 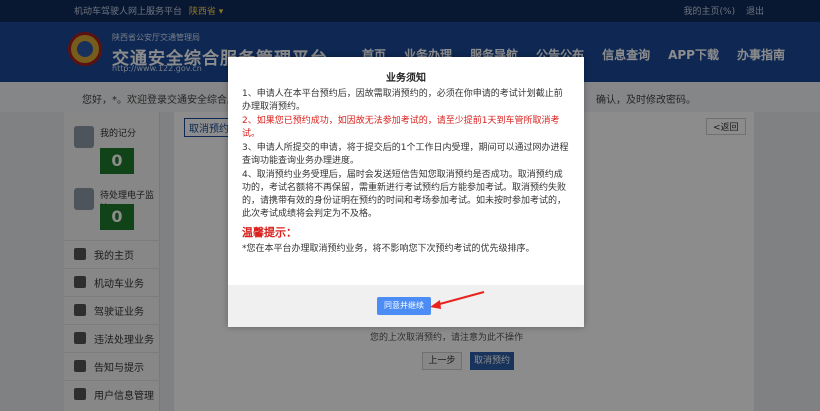 What do you see at coordinates (269, 232) in the screenshot?
I see `tip-title: 温馨提示：` at bounding box center [269, 232].